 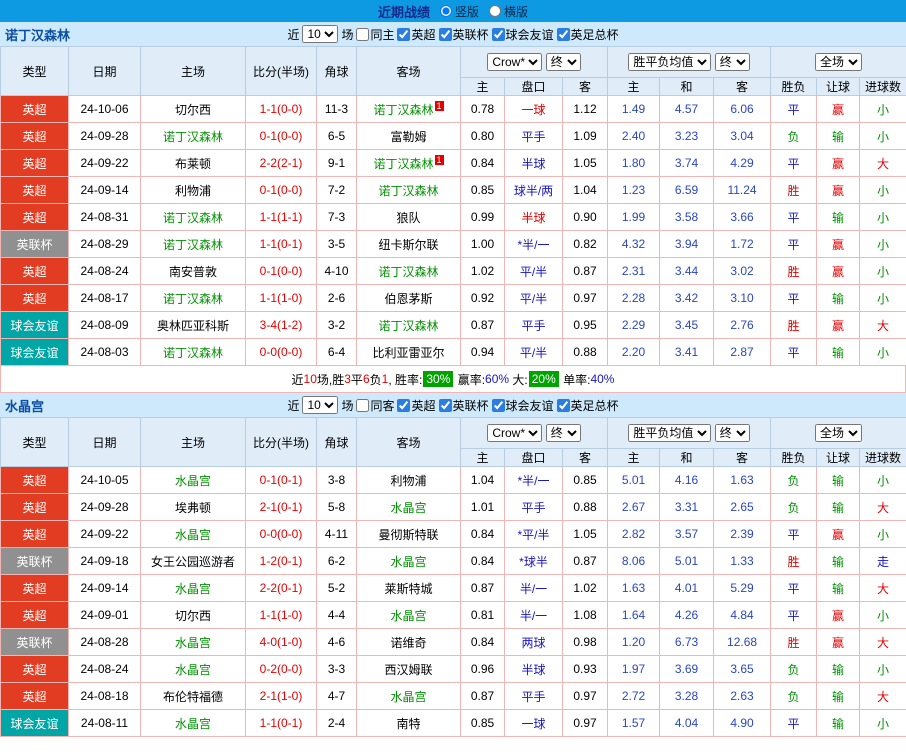 What do you see at coordinates (482, 109) in the screenshot?
I see `handicap-home-odds-cell: 0.78` at bounding box center [482, 109].